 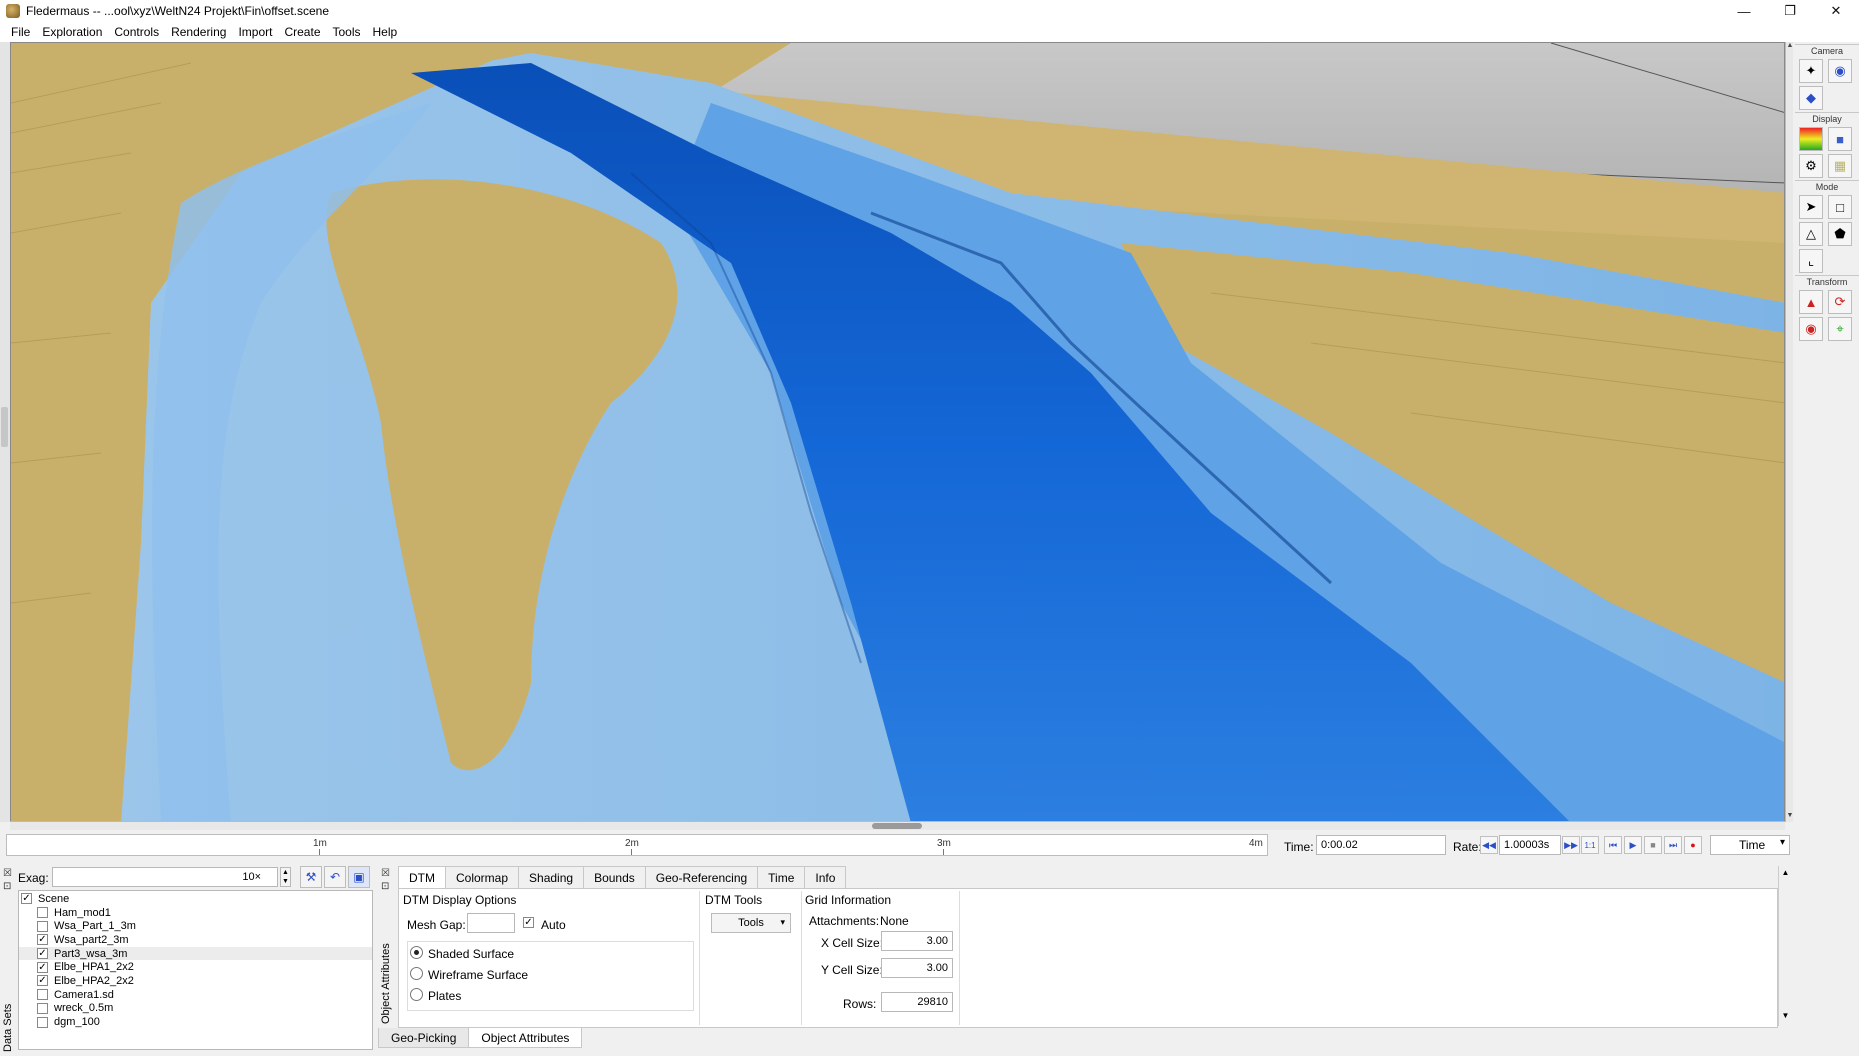 I want to click on rate-reset-button: 1:1, so click(x=1590, y=845).